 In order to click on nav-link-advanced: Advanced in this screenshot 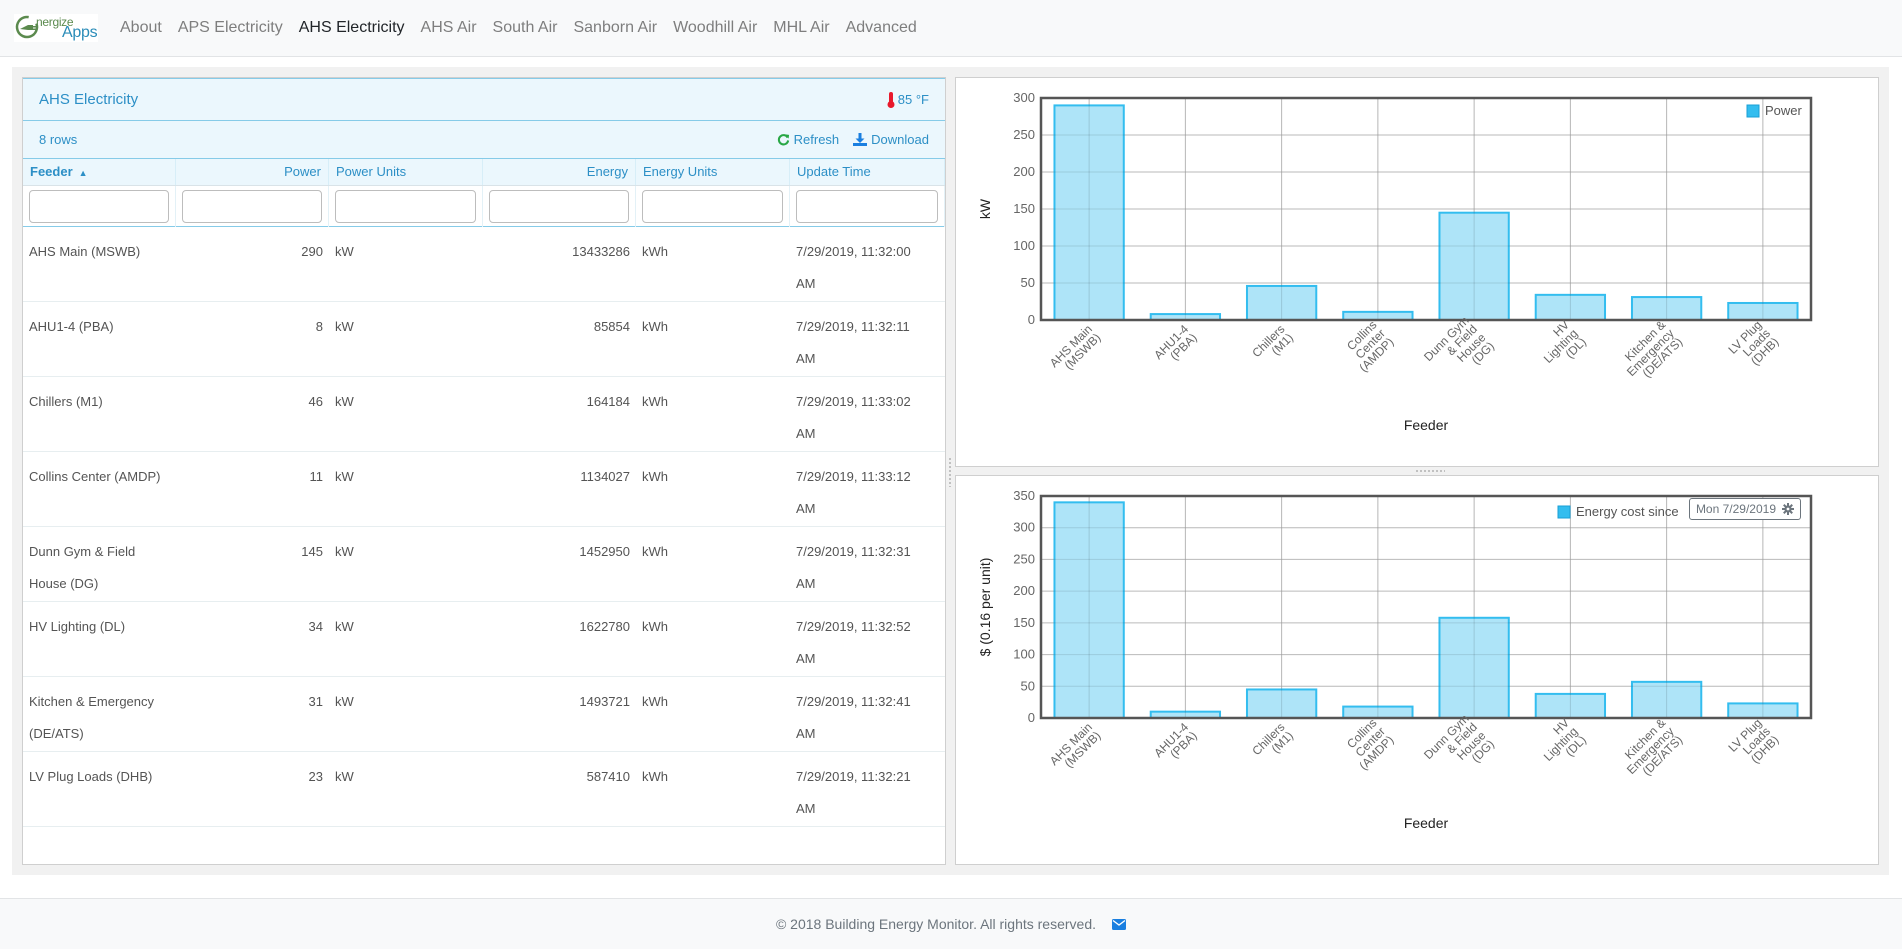, I will do `click(881, 28)`.